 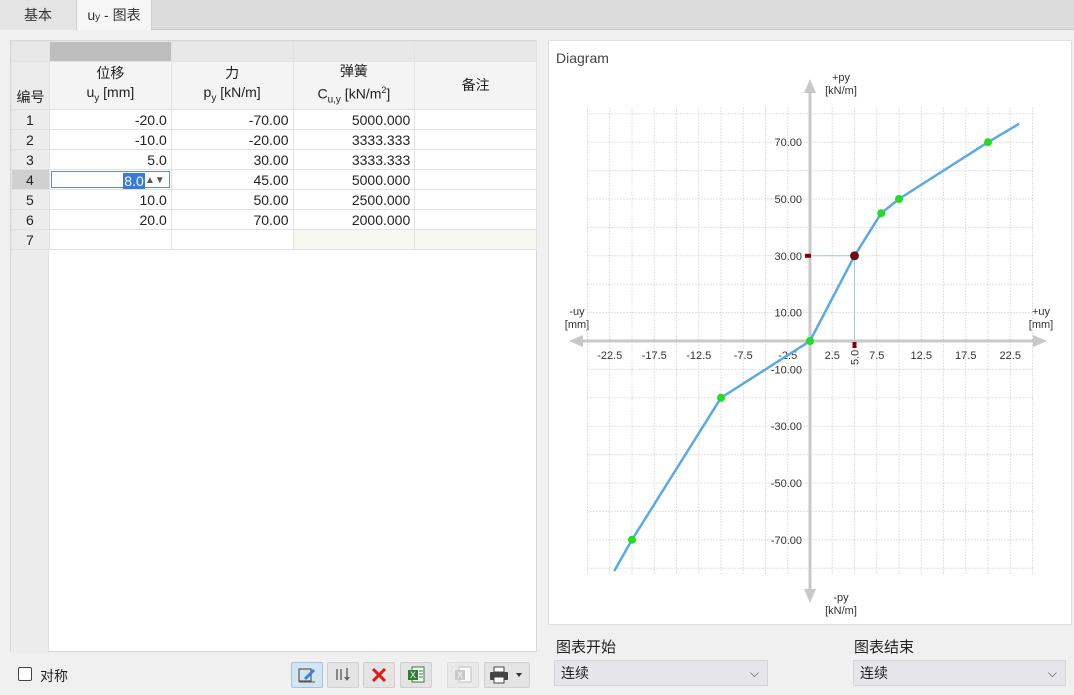 What do you see at coordinates (30, 220) in the screenshot?
I see `row-id: 6` at bounding box center [30, 220].